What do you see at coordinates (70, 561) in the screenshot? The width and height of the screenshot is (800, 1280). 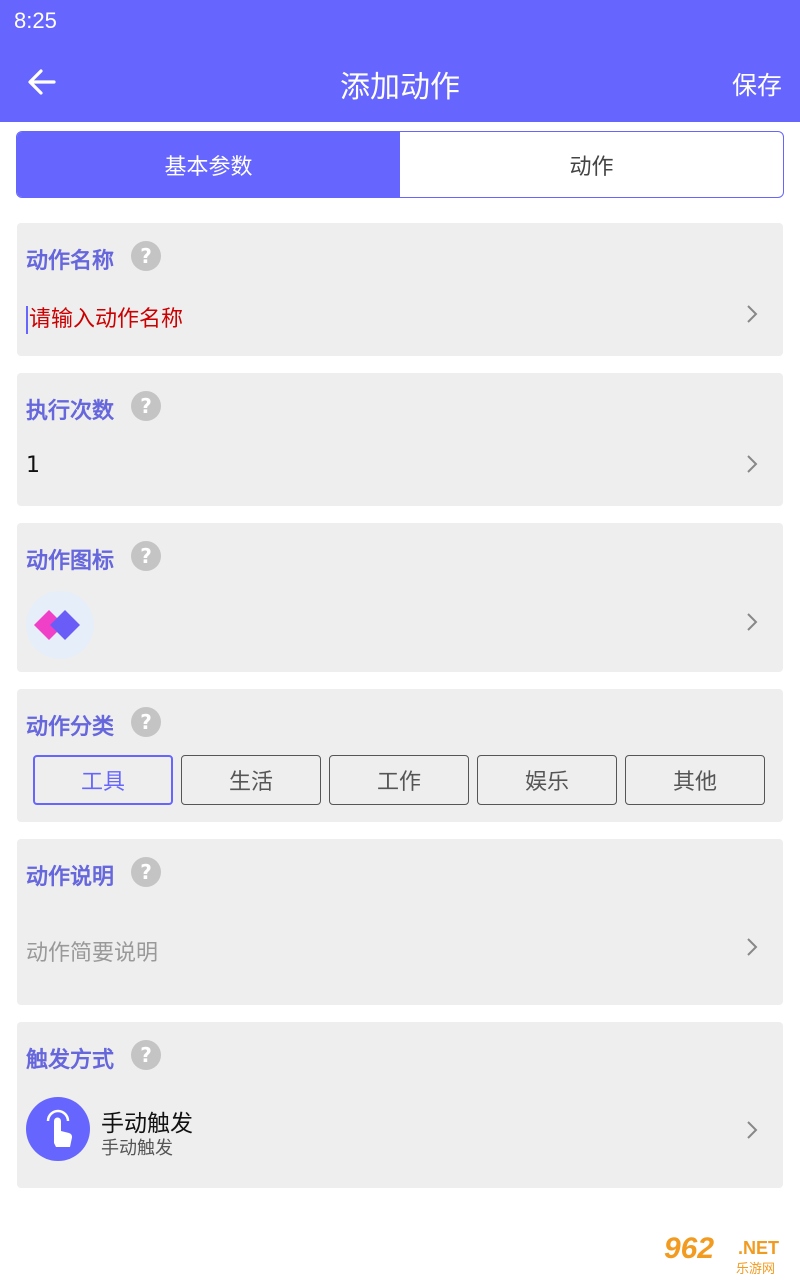 I see `action-icon-label: 动作图标` at bounding box center [70, 561].